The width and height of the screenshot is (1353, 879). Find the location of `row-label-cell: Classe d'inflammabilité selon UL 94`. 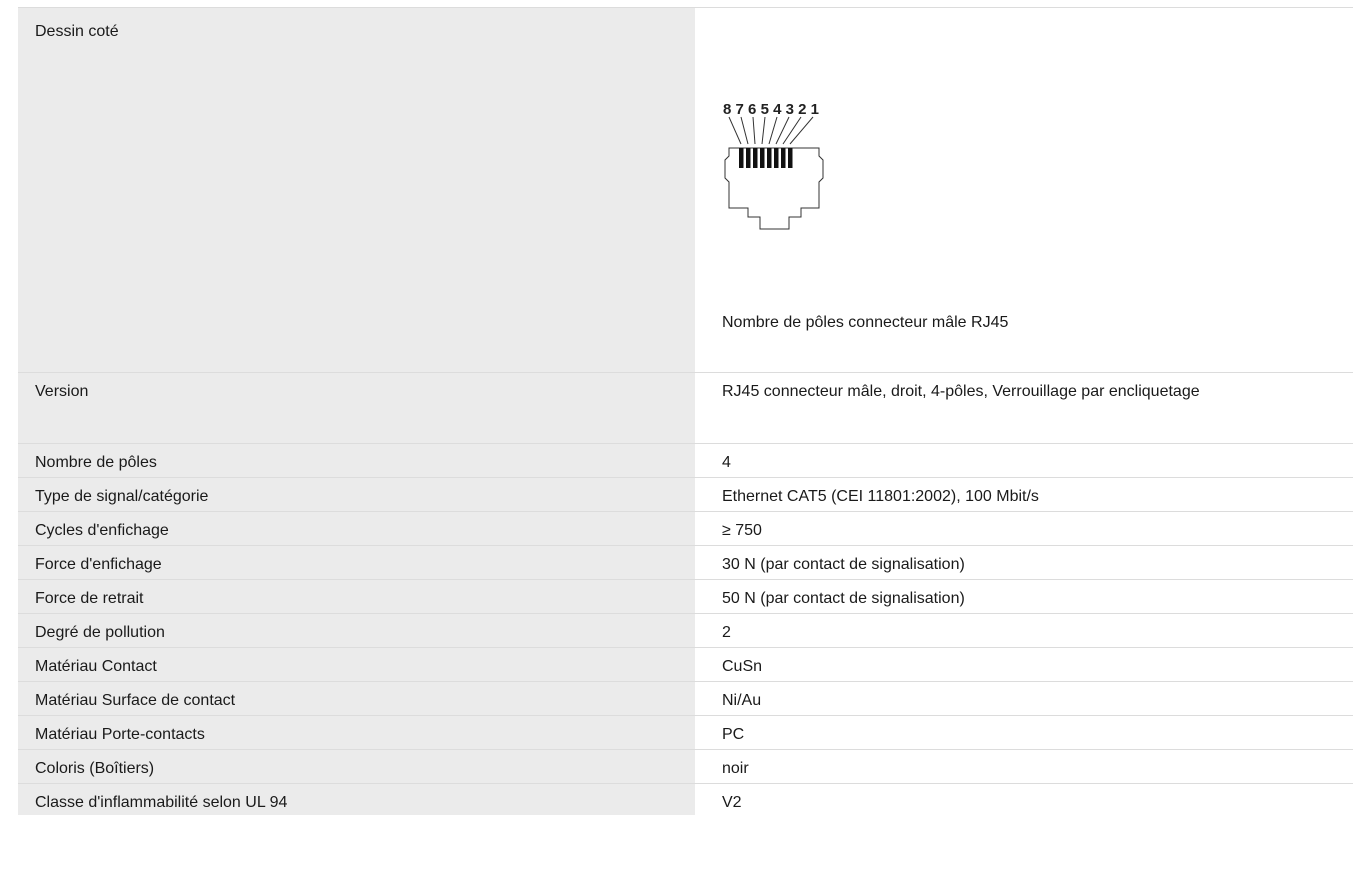

row-label-cell: Classe d'inflammabilité selon UL 94 is located at coordinates (356, 799).